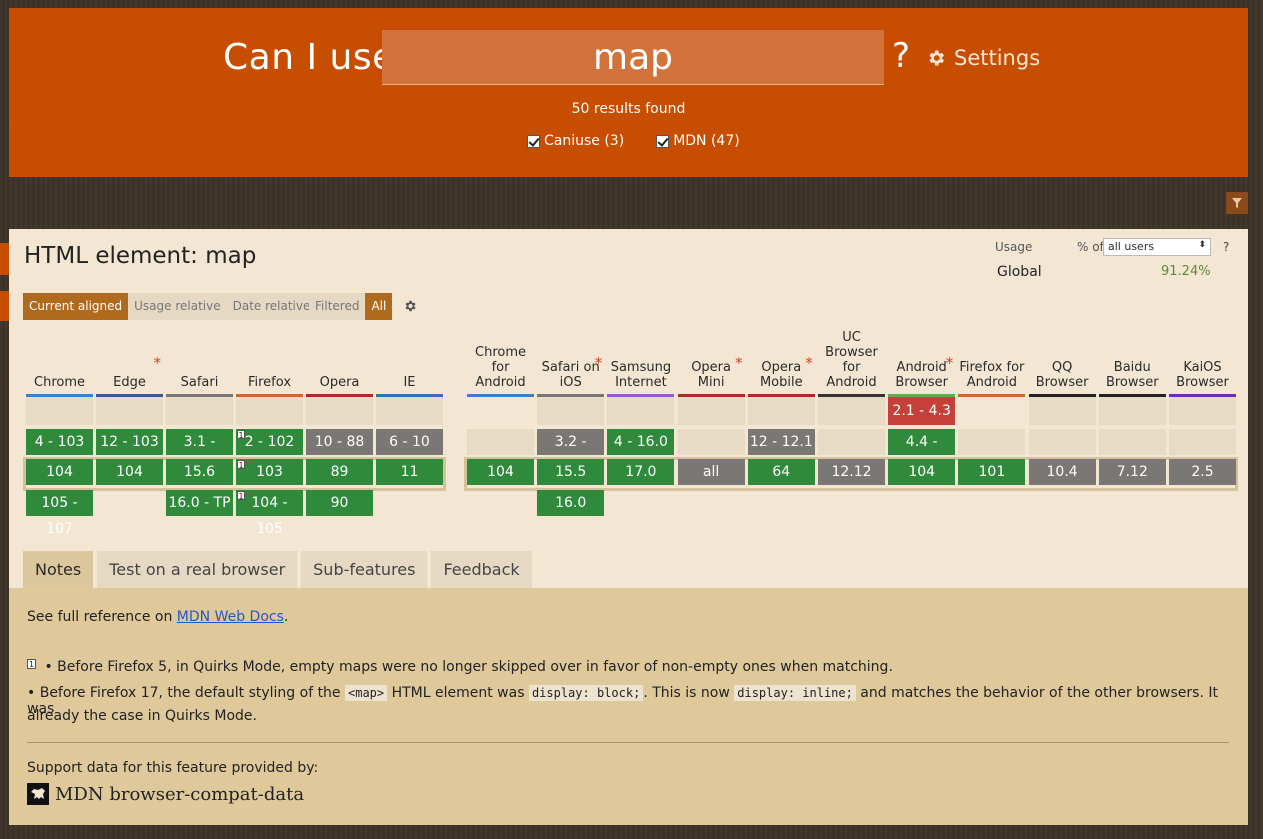  I want to click on note-2-text-c: . This is now, so click(689, 693).